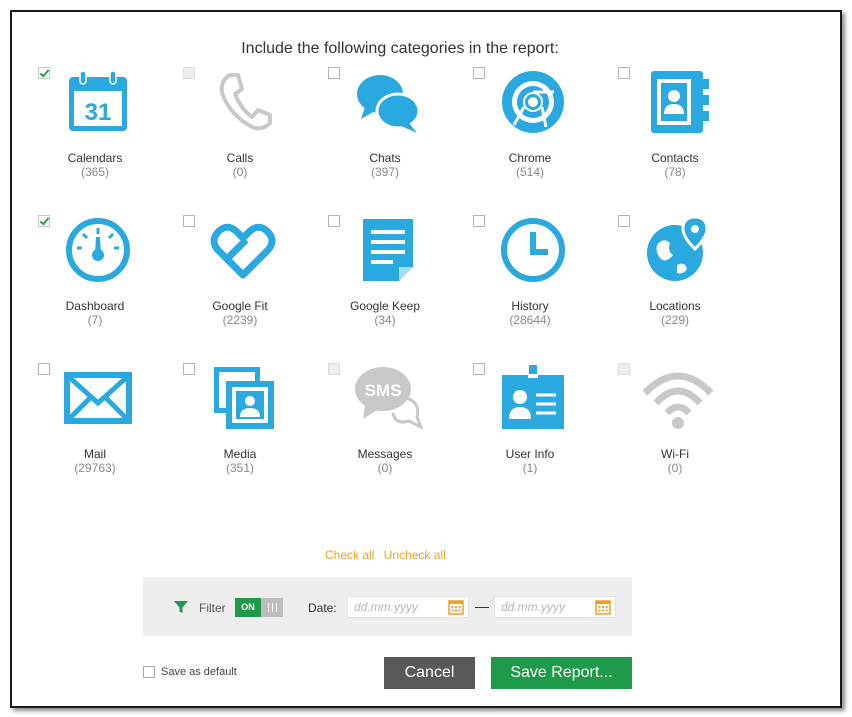 The height and width of the screenshot is (717, 852). I want to click on category-label: History, so click(530, 306).